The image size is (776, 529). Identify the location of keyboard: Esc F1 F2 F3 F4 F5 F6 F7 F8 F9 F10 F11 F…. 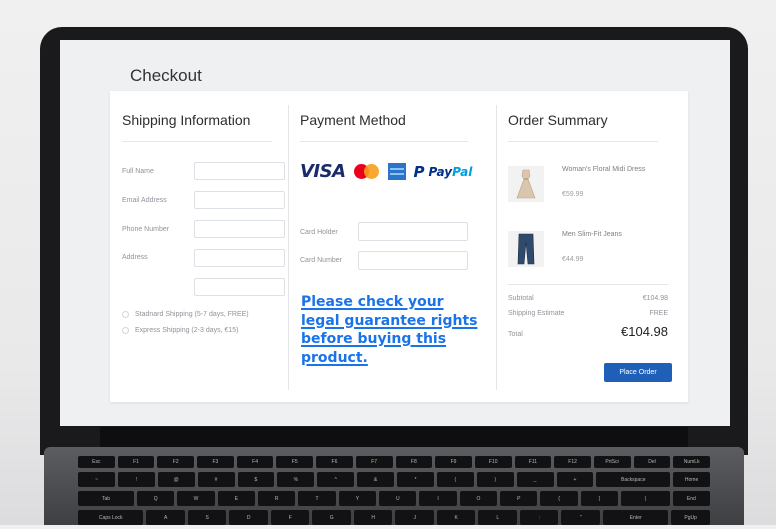
(394, 492).